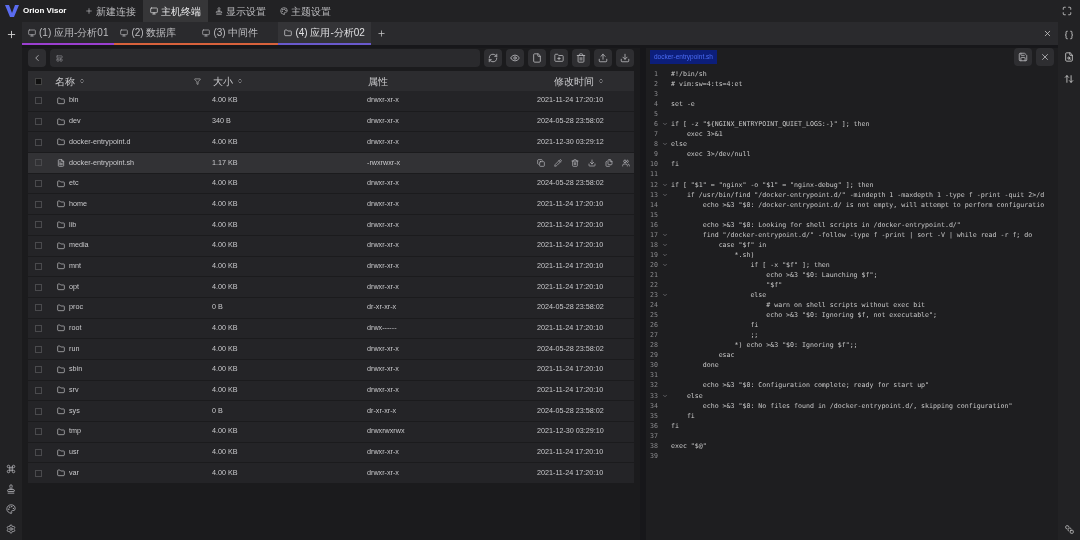  I want to click on download-button, so click(625, 58).